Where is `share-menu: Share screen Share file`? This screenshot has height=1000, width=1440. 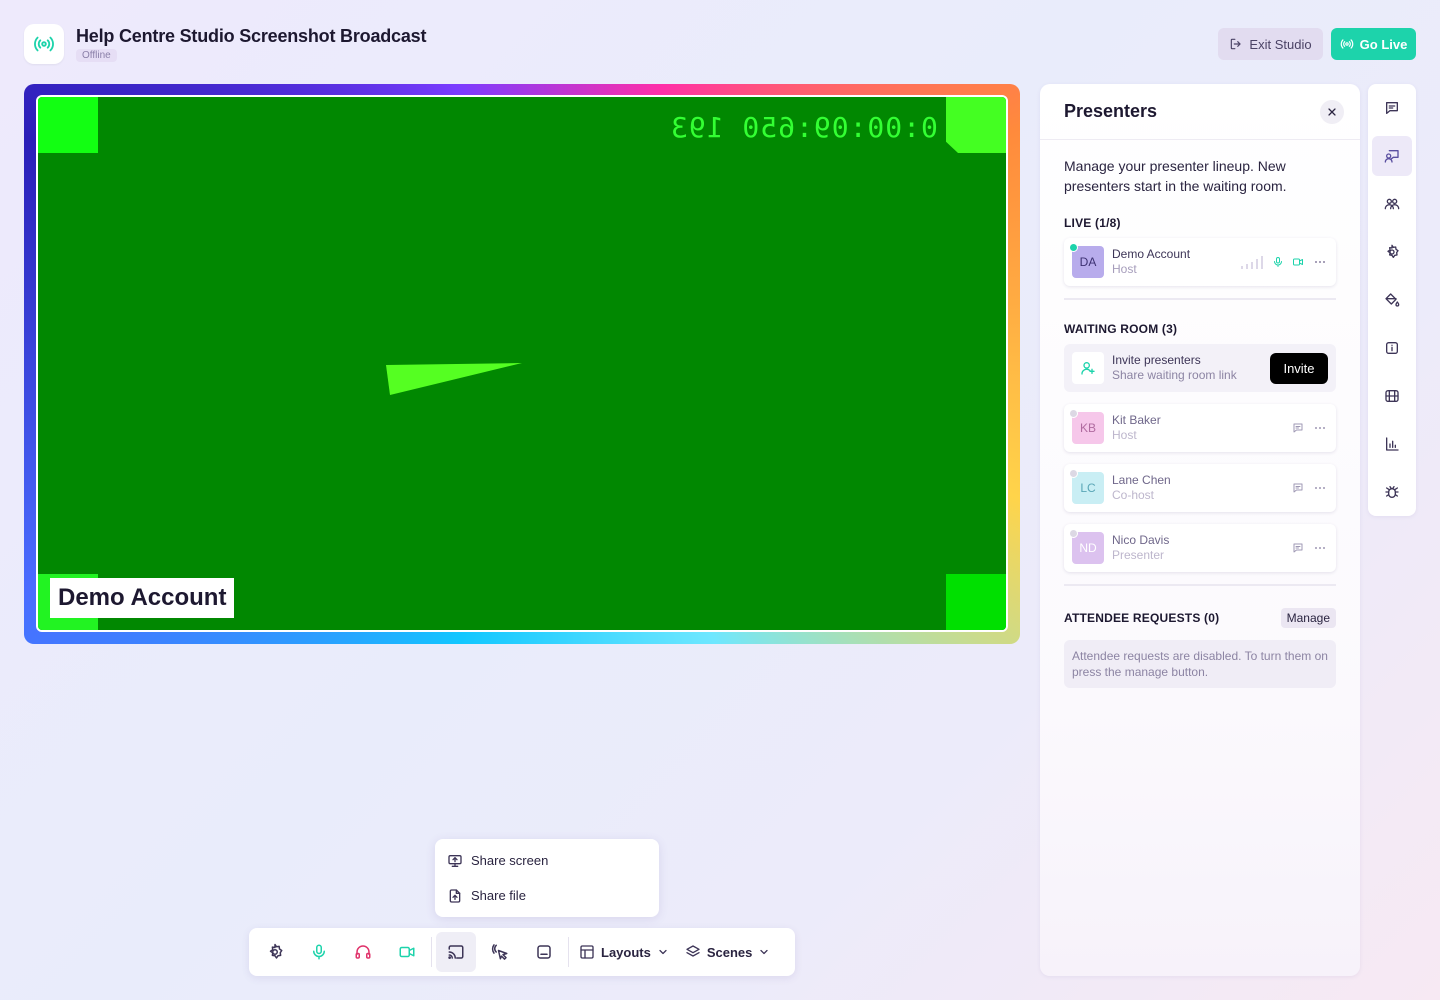
share-menu: Share screen Share file is located at coordinates (547, 878).